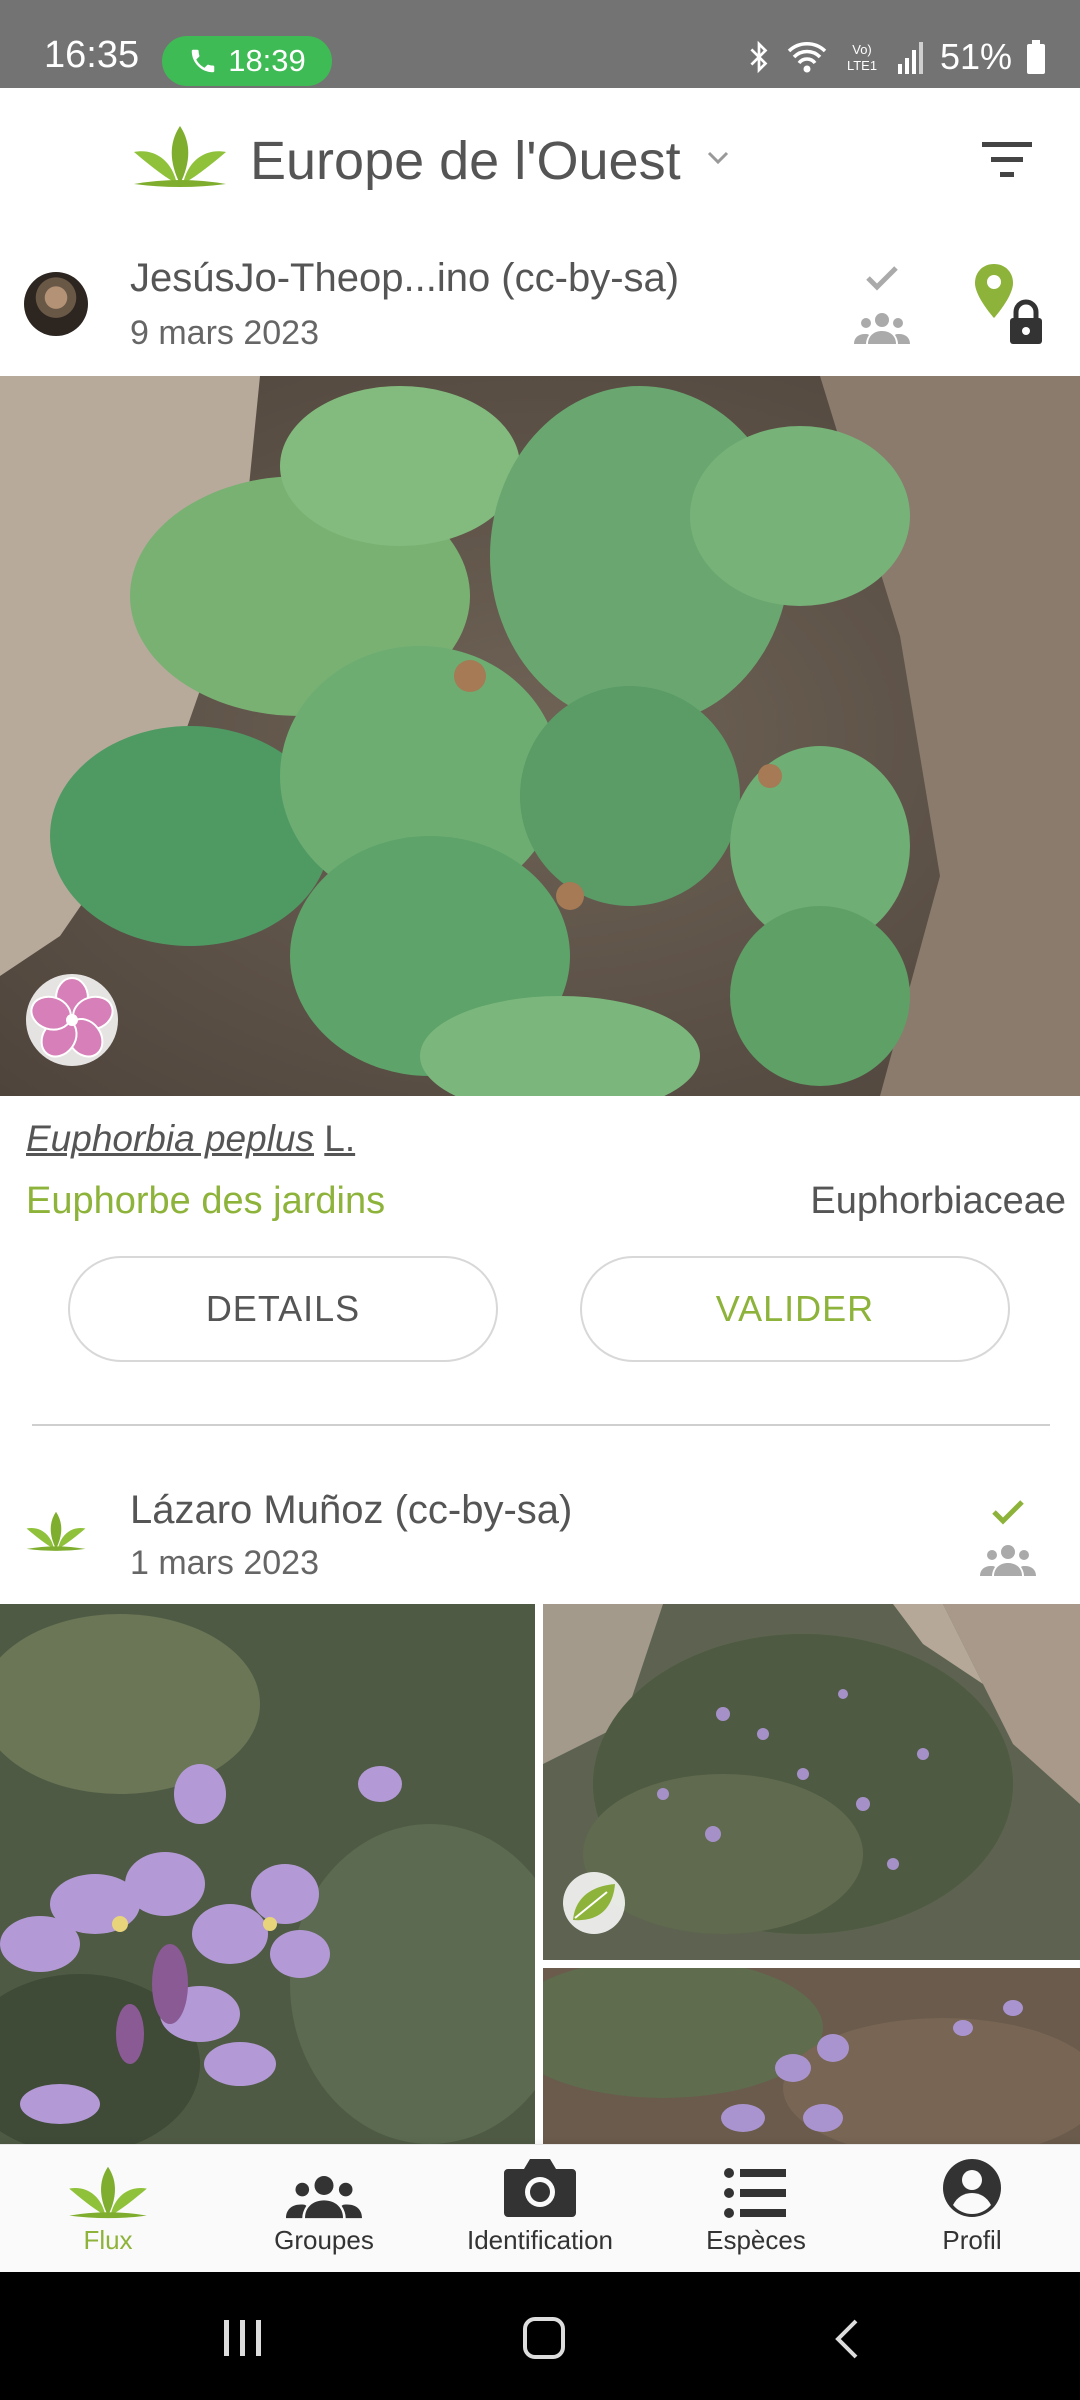 The width and height of the screenshot is (1080, 2400). Describe the element at coordinates (540, 44) in the screenshot. I see `status-bar: 16:35 18:39 Vo) LTE1 51%` at that location.